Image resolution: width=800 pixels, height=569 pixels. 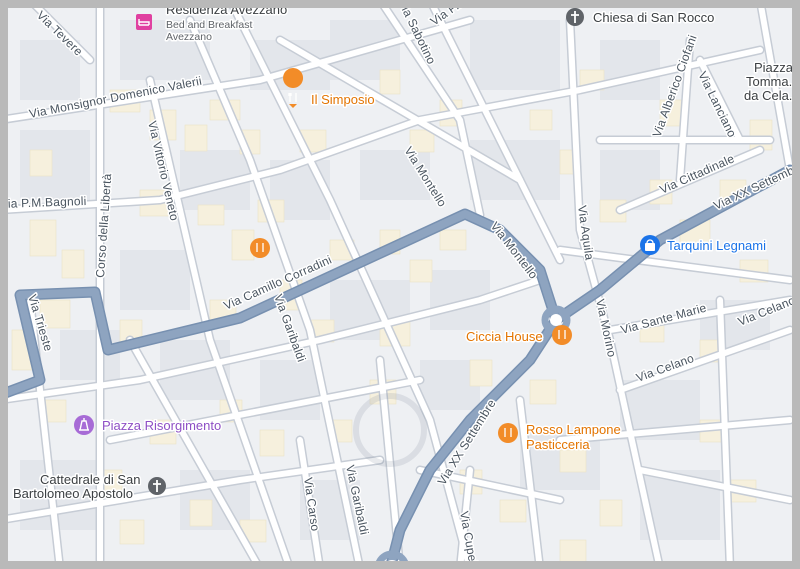 I want to click on poi-ciccia-name: Ciccia House, so click(x=504, y=336).